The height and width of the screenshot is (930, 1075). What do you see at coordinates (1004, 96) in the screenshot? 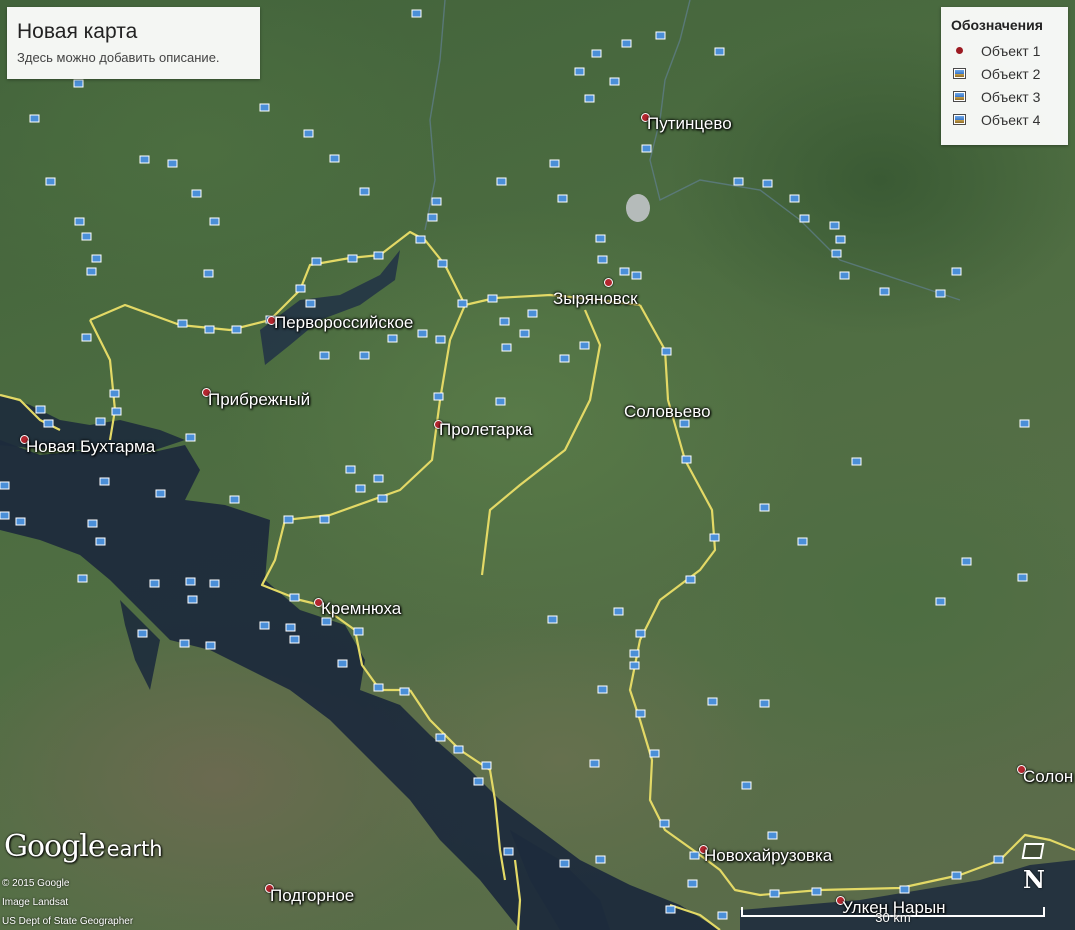
I see `legend-item: Объект 3` at bounding box center [1004, 96].